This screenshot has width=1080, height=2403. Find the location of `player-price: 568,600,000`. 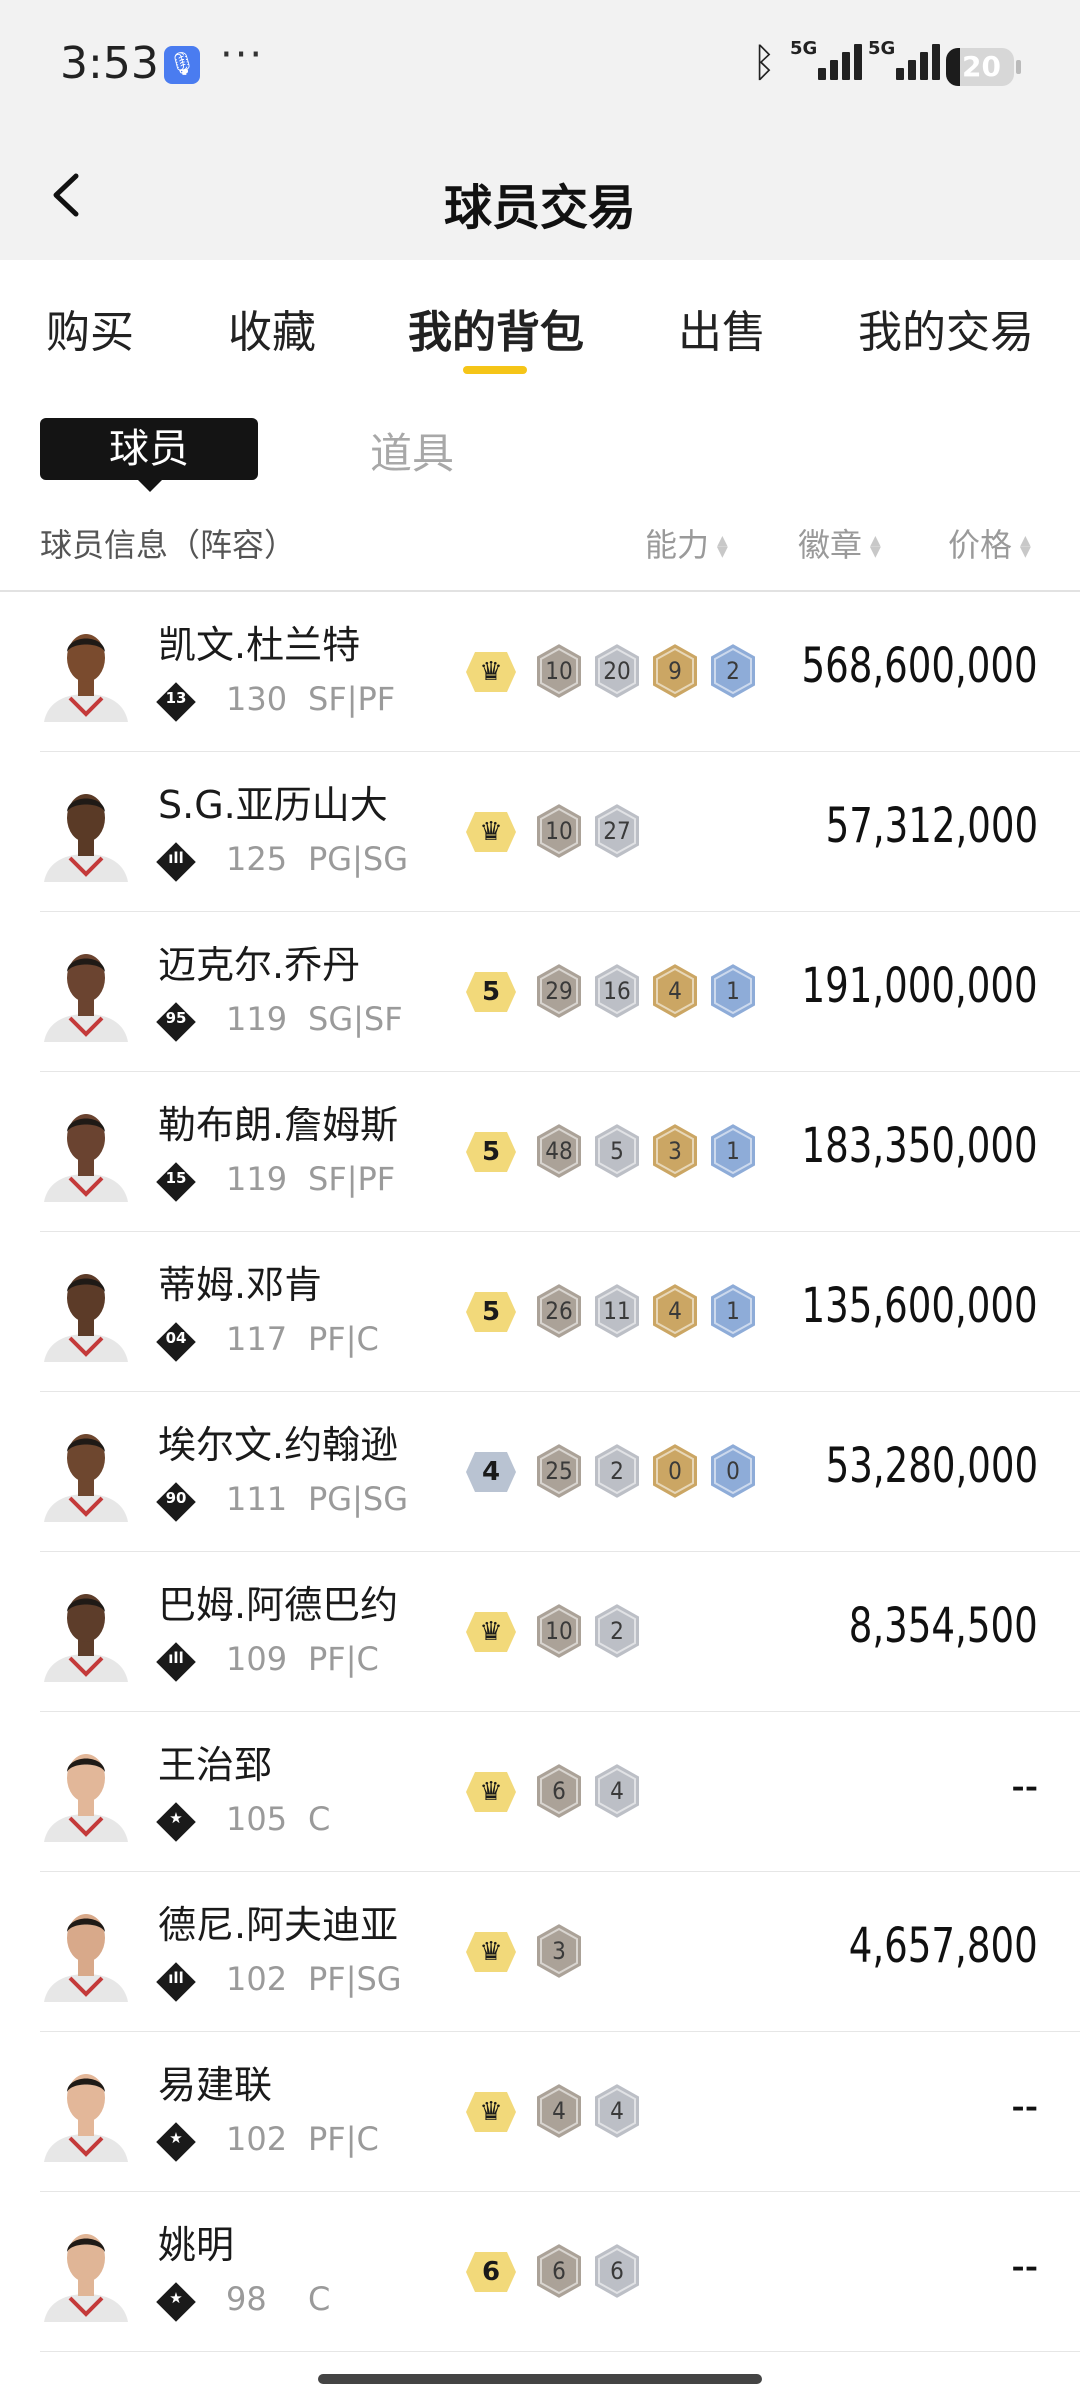

player-price: 568,600,000 is located at coordinates (919, 666).